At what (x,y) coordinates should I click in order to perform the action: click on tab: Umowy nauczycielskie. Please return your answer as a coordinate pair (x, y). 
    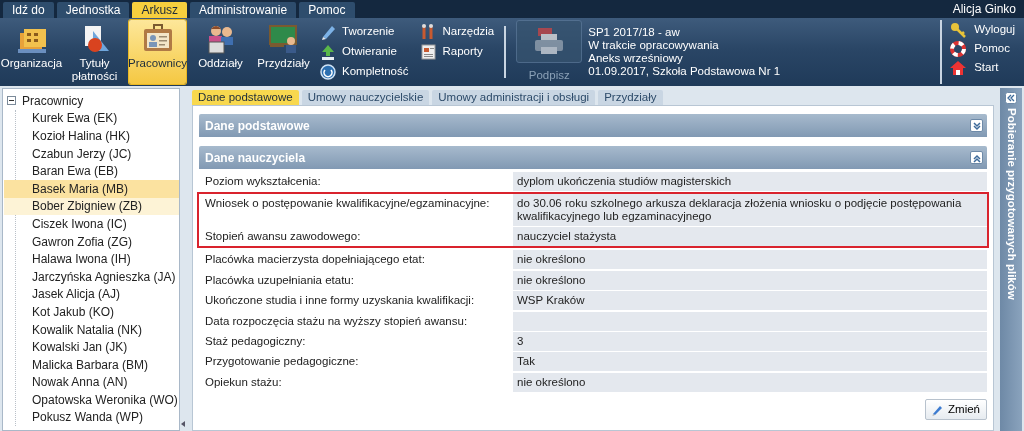
    Looking at the image, I should click on (365, 97).